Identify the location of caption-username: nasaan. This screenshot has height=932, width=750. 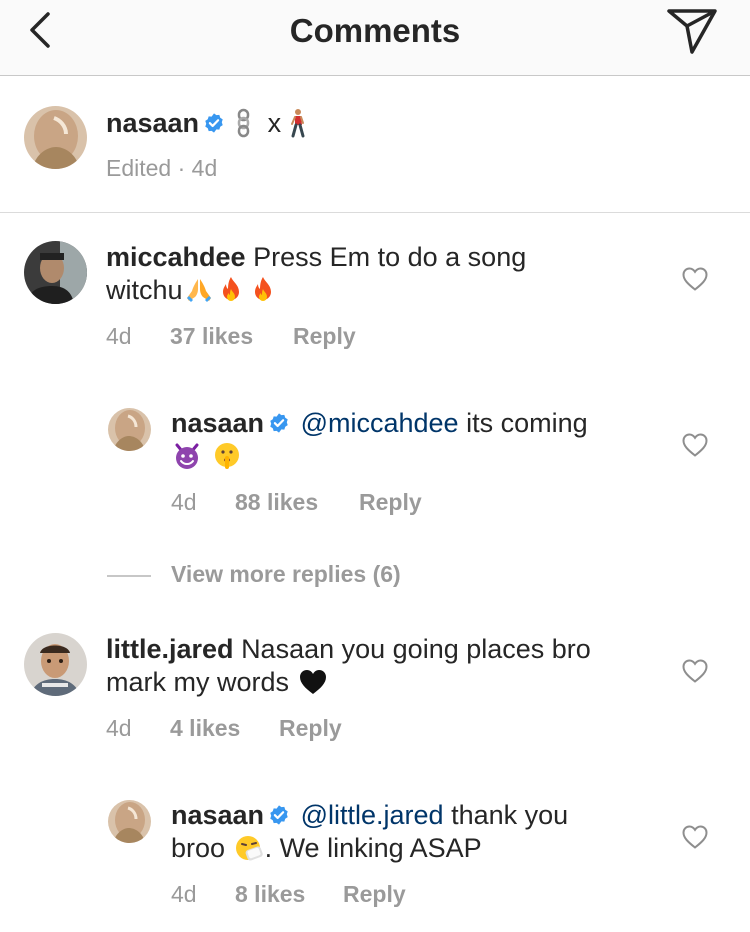
(152, 123).